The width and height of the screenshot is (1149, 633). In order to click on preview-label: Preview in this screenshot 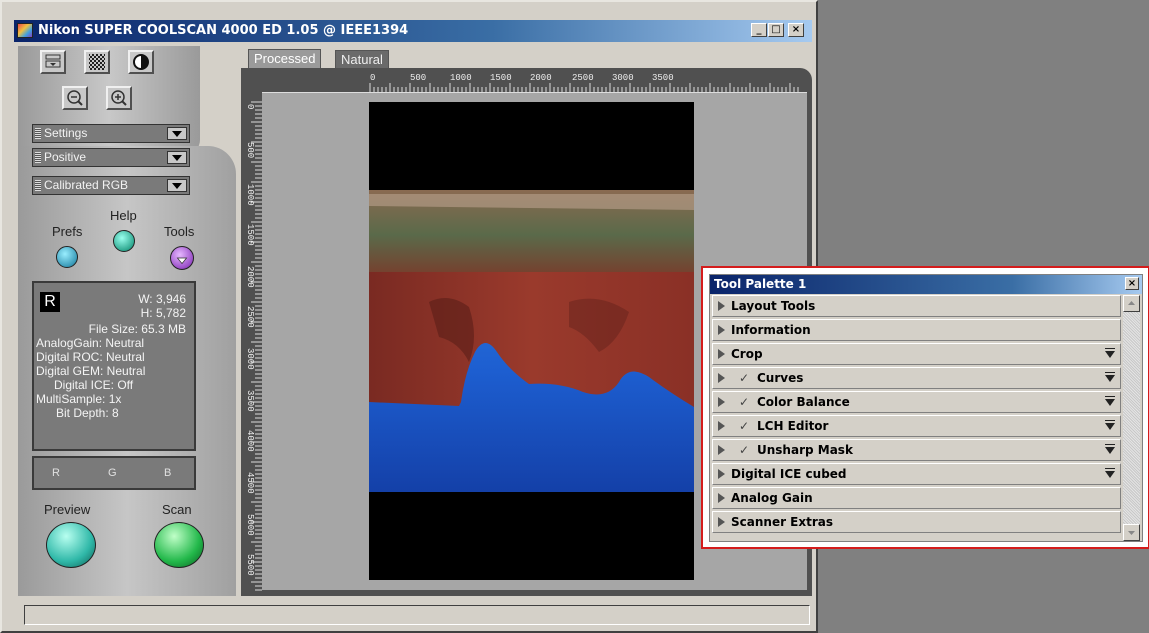, I will do `click(67, 509)`.